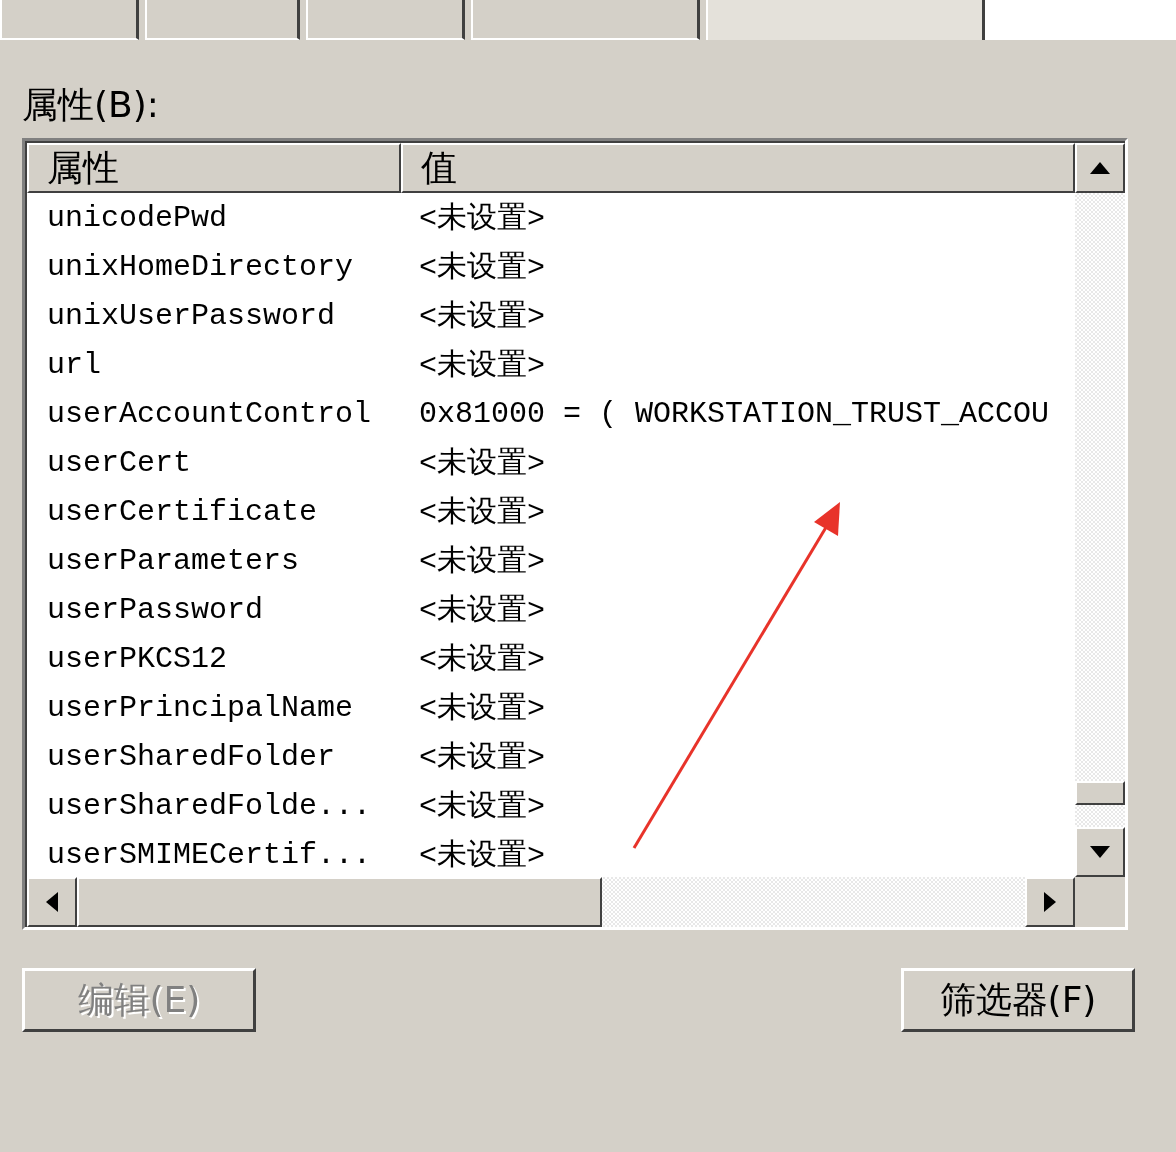 The image size is (1176, 1152). Describe the element at coordinates (191, 756) in the screenshot. I see `attribute-name: userSharedFolder` at that location.